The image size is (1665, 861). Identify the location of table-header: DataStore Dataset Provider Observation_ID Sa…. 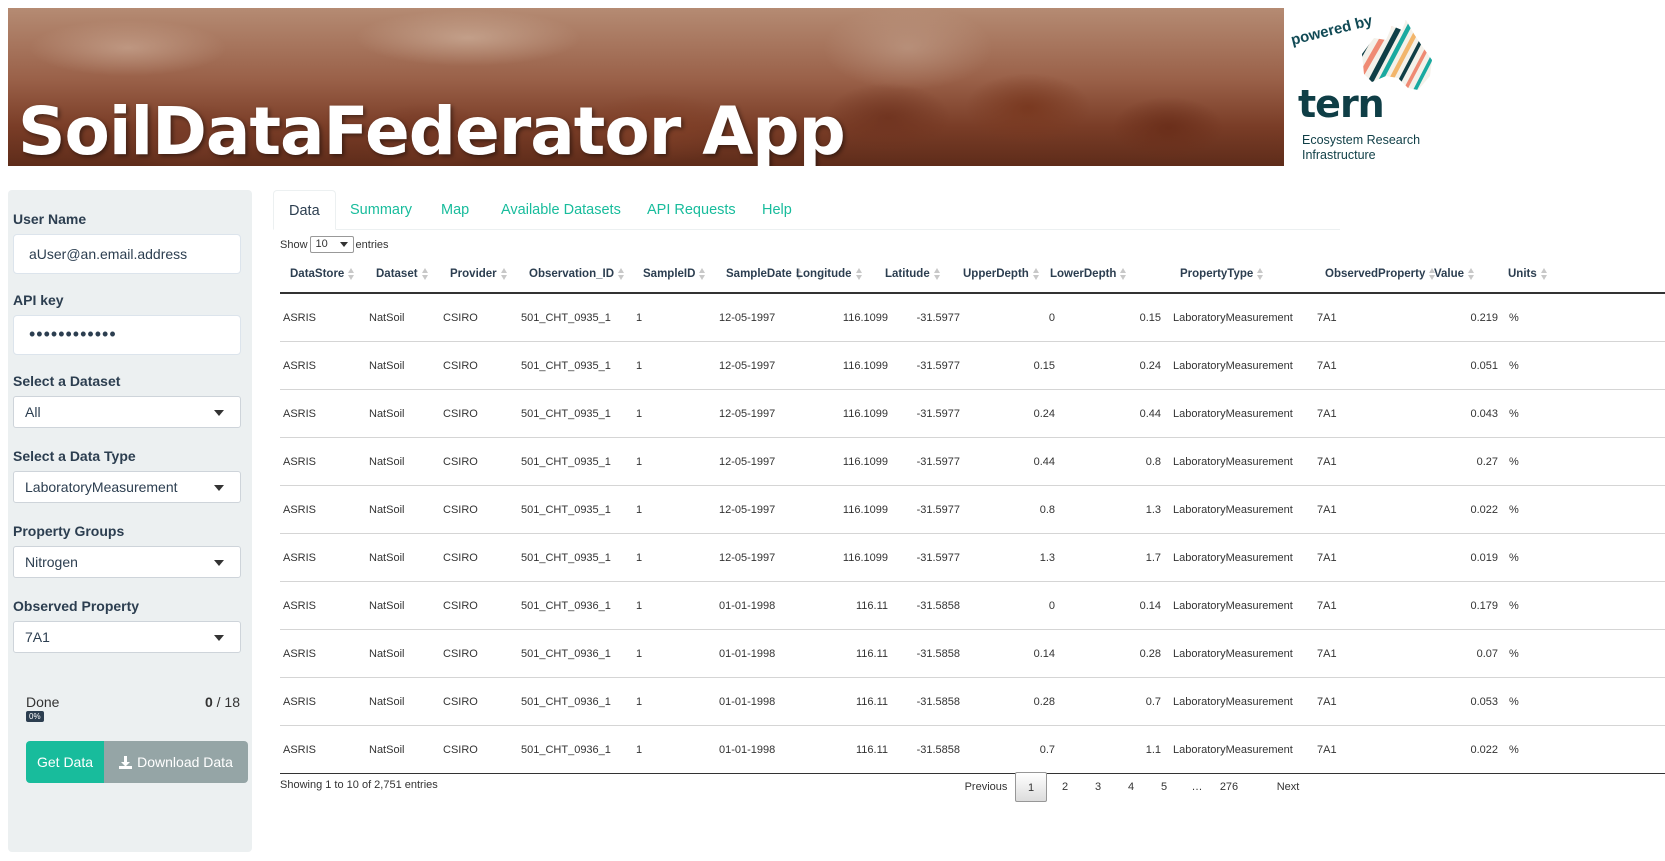
(972, 275).